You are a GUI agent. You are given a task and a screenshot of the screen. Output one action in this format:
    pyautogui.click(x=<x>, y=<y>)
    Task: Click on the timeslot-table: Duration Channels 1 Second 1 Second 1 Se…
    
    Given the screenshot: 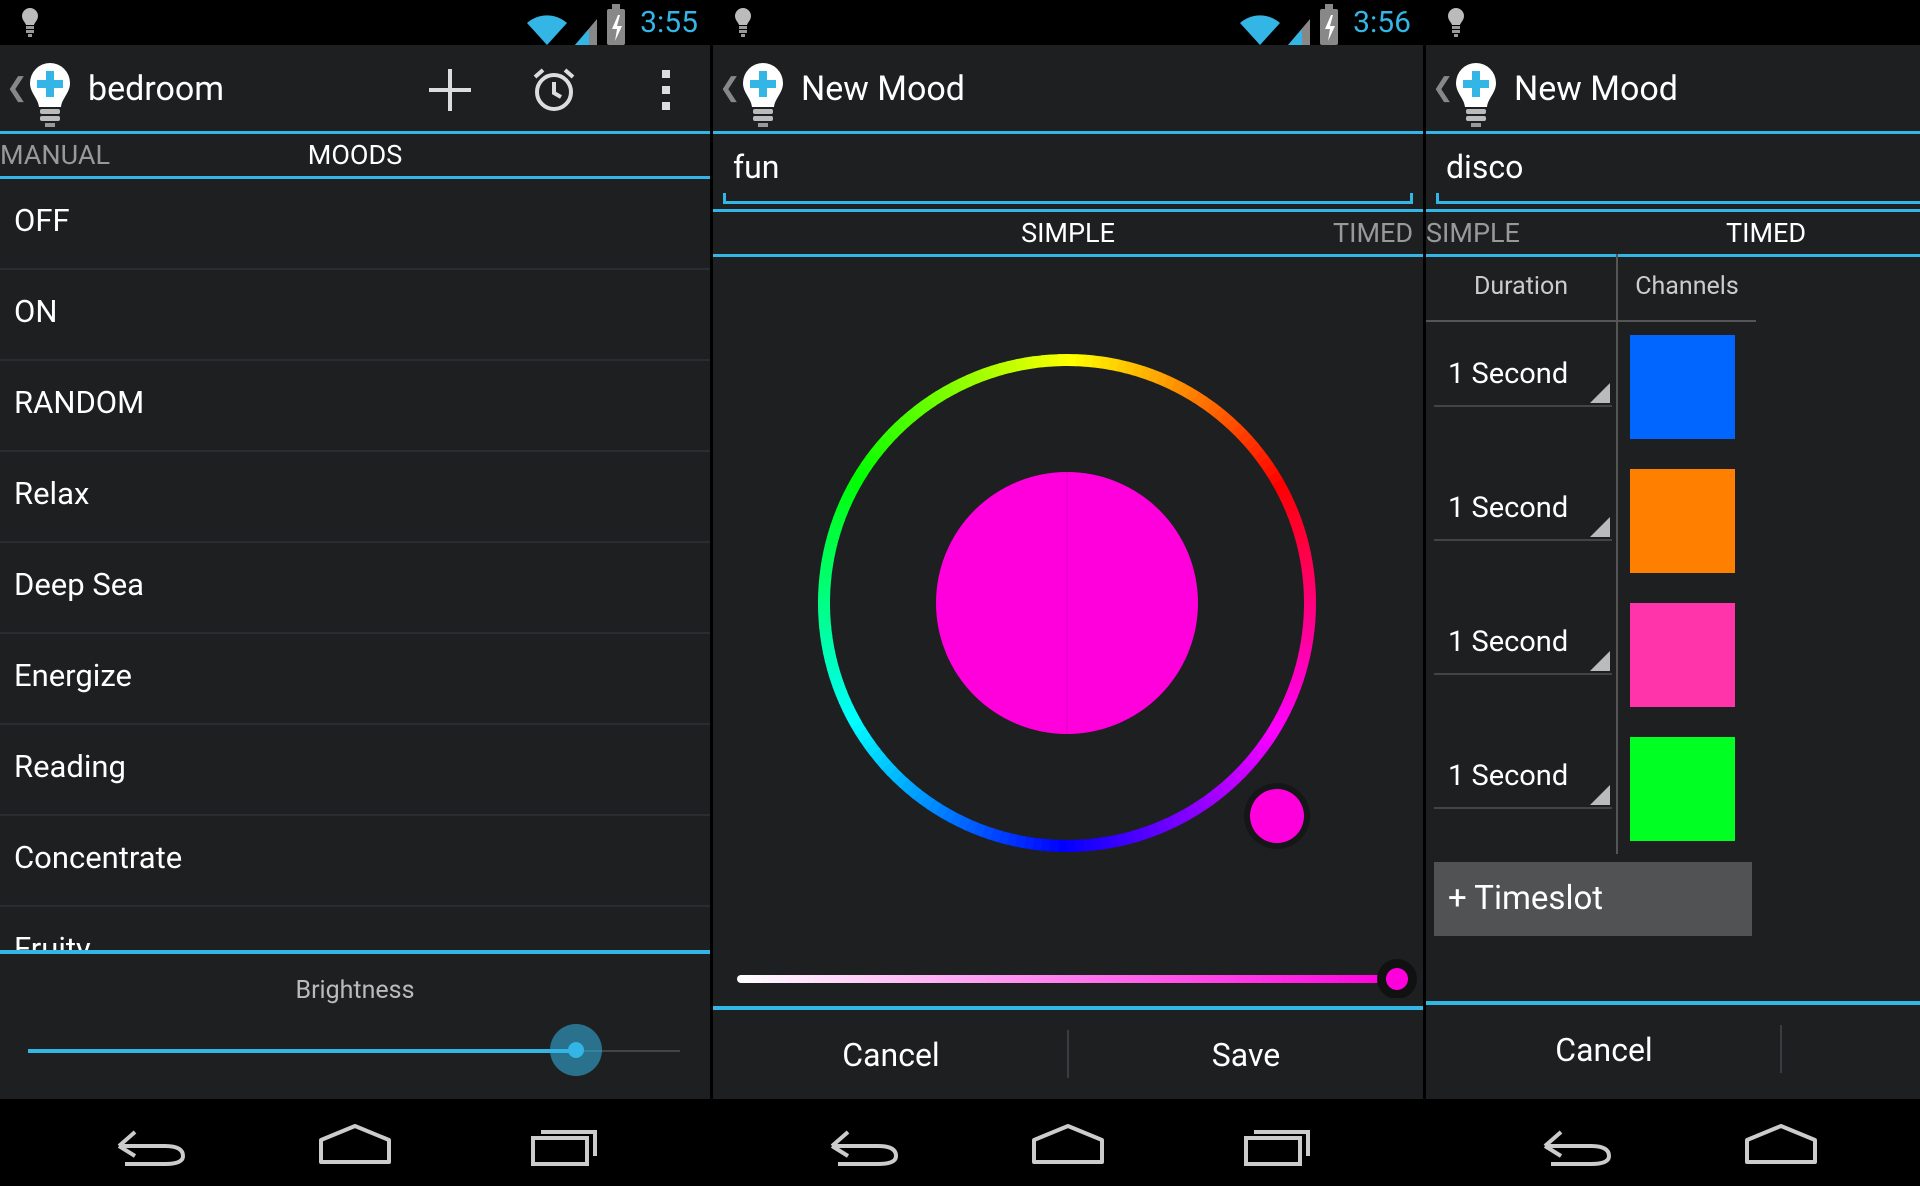 What is the action you would take?
    pyautogui.click(x=1673, y=554)
    